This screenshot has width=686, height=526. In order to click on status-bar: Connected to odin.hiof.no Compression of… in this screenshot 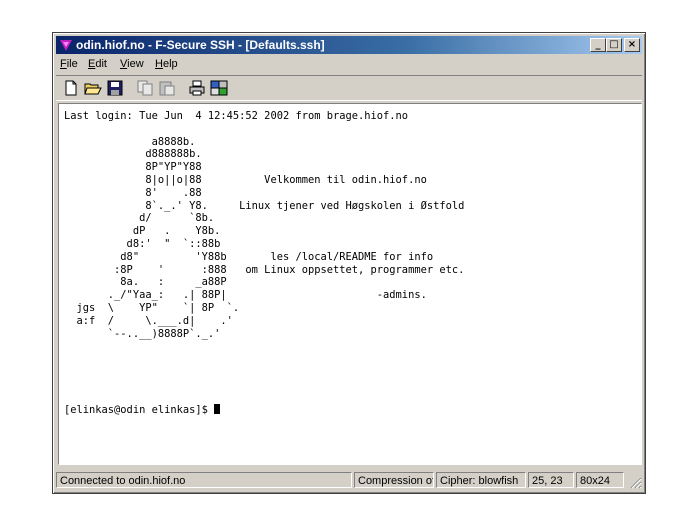, I will do `click(349, 480)`.